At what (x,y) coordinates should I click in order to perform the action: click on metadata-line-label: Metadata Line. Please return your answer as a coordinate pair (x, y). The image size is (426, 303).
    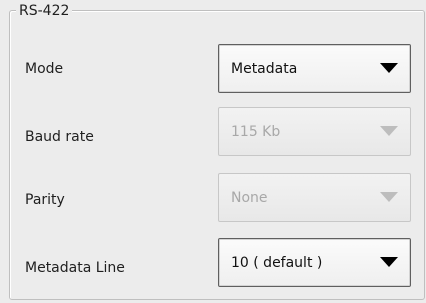
    Looking at the image, I should click on (75, 268).